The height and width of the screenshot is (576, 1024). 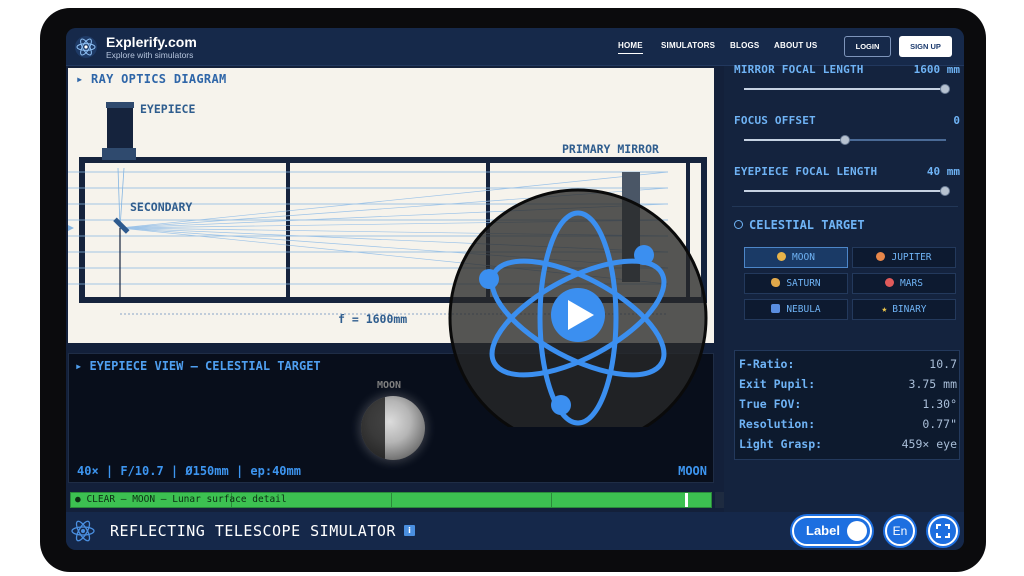 I want to click on eyepiece-focal-label: EYEPIECE FOCAL LENGTH, so click(x=806, y=171).